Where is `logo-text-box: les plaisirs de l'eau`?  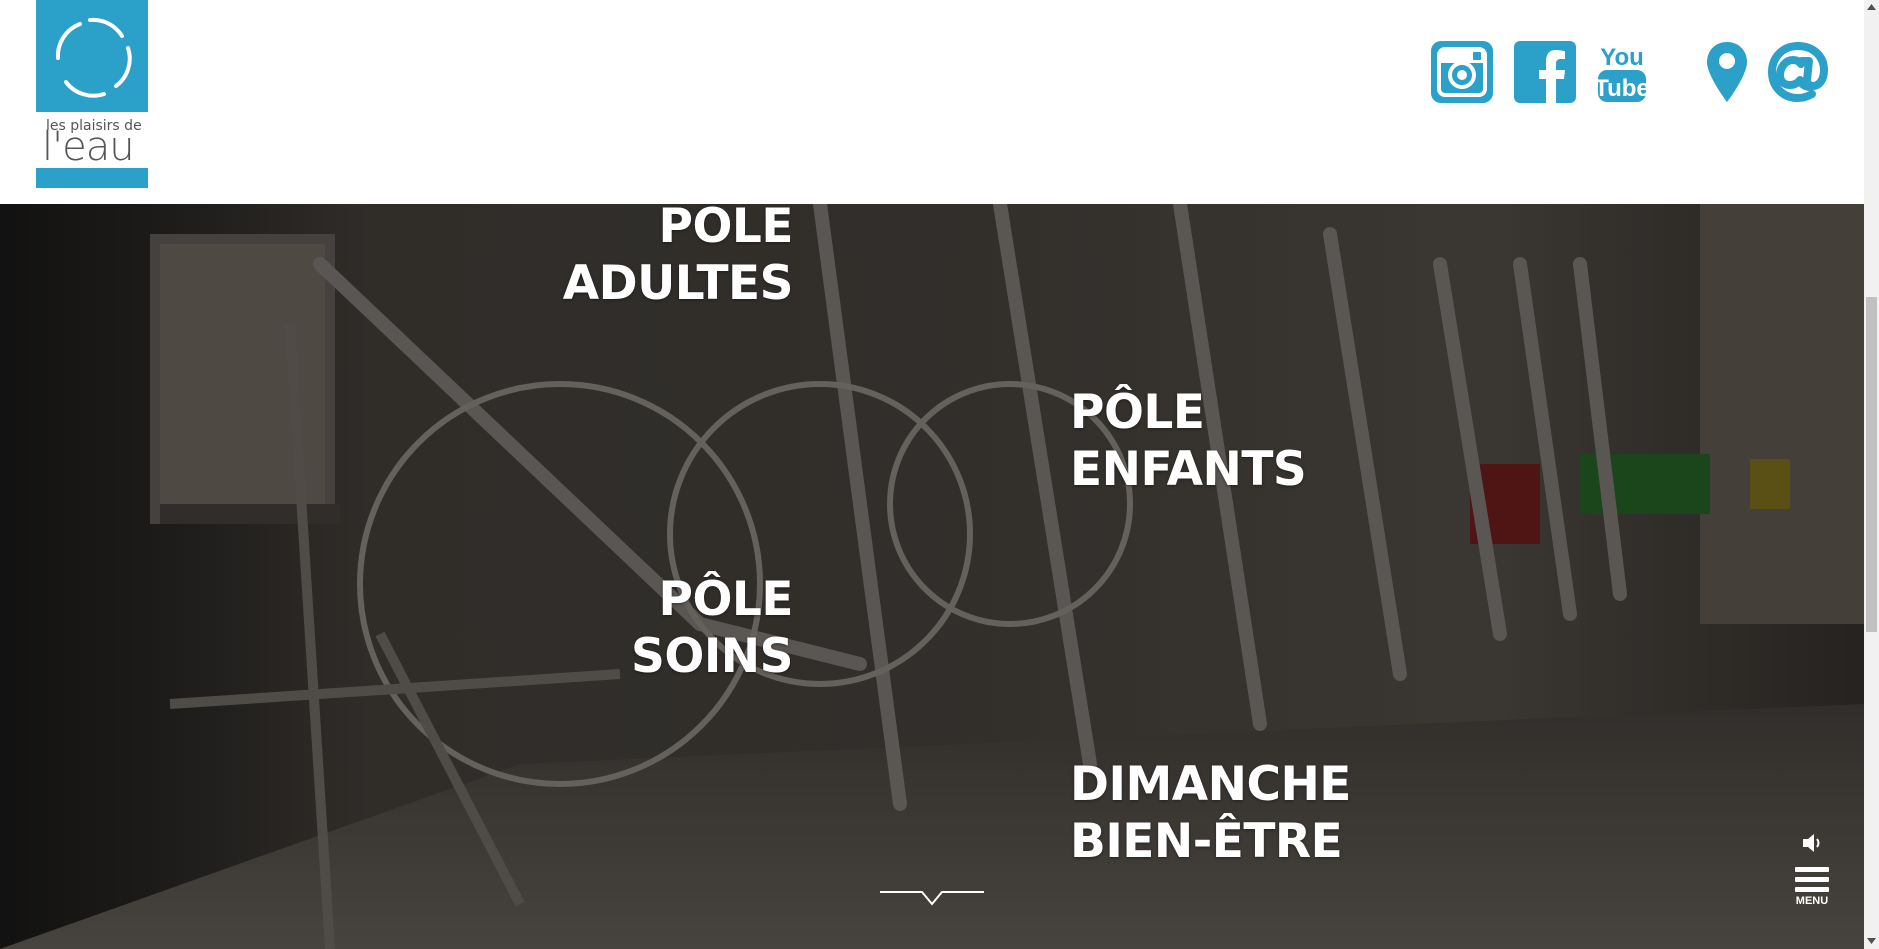
logo-text-box: les plaisirs de l'eau is located at coordinates (92, 141).